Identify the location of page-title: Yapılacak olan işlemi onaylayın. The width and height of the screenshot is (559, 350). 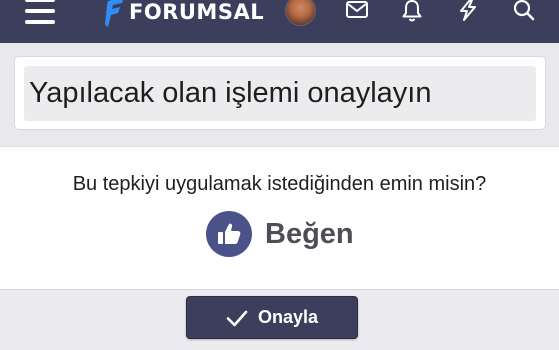
(230, 93).